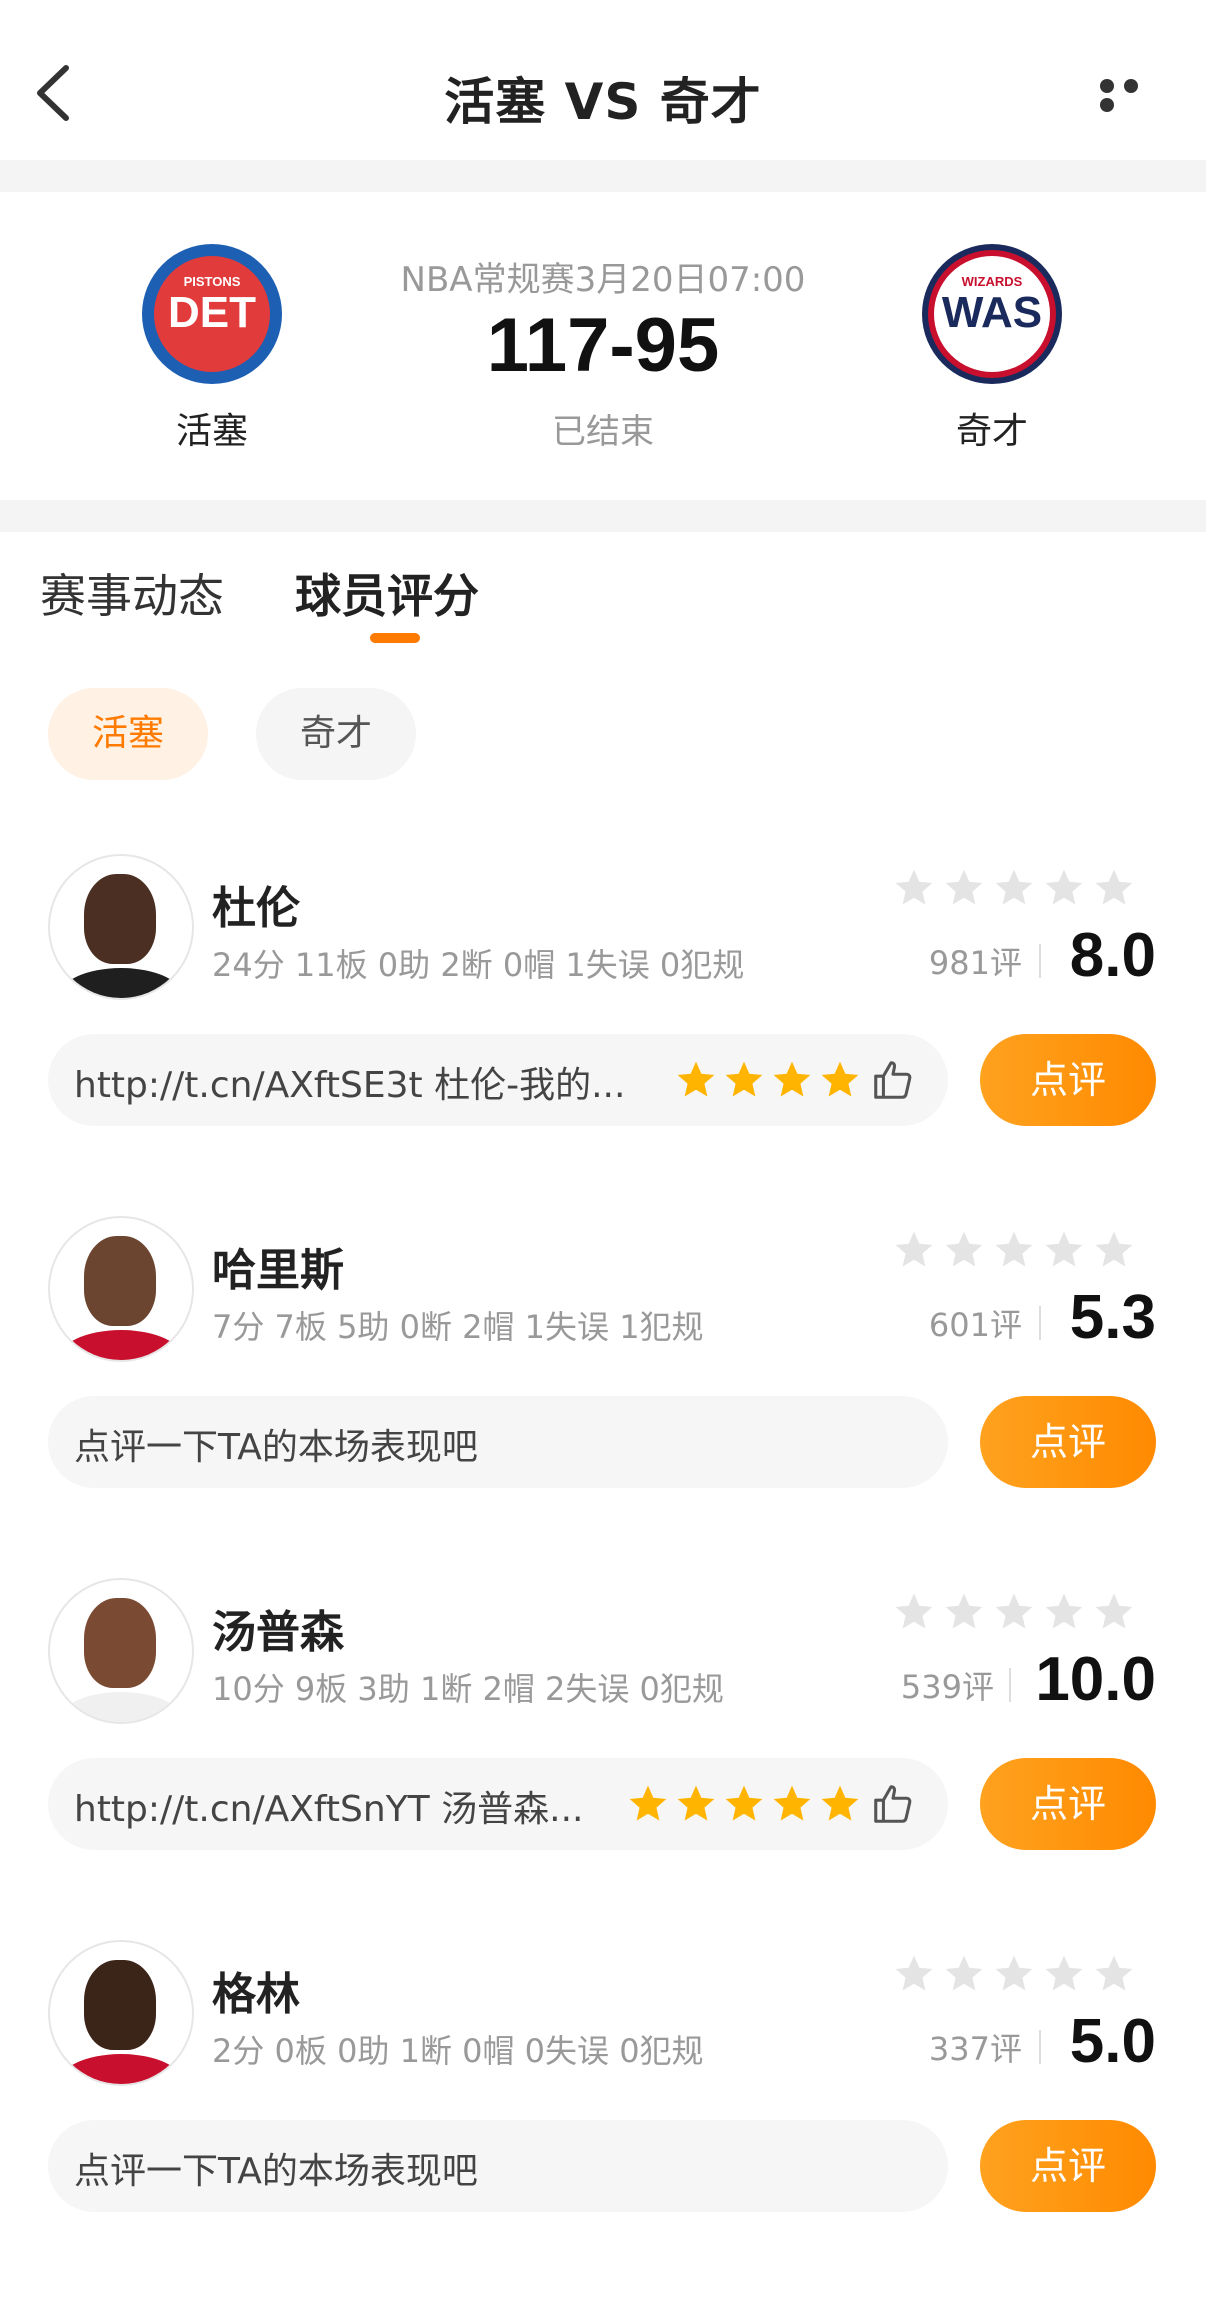 Image resolution: width=1206 pixels, height=2302 pixels. What do you see at coordinates (1112, 1317) in the screenshot?
I see `player-score: 5.3` at bounding box center [1112, 1317].